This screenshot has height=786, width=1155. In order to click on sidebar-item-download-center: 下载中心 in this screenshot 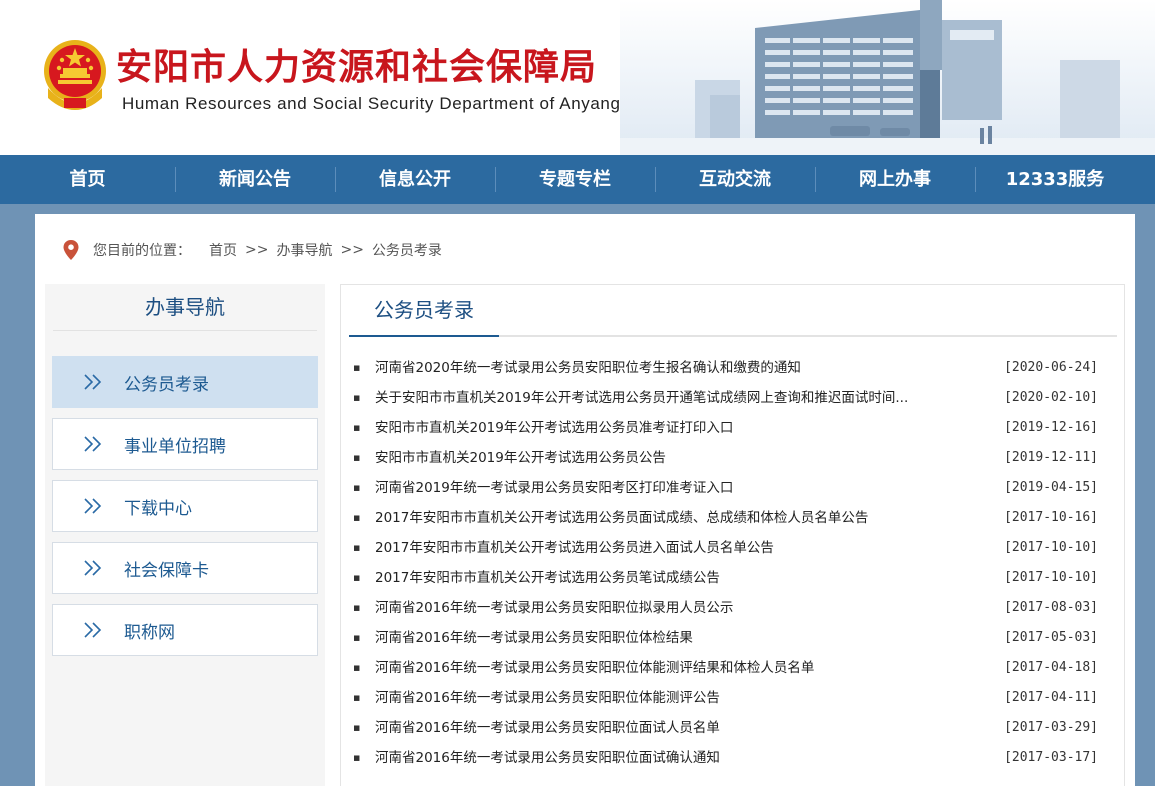, I will do `click(185, 506)`.